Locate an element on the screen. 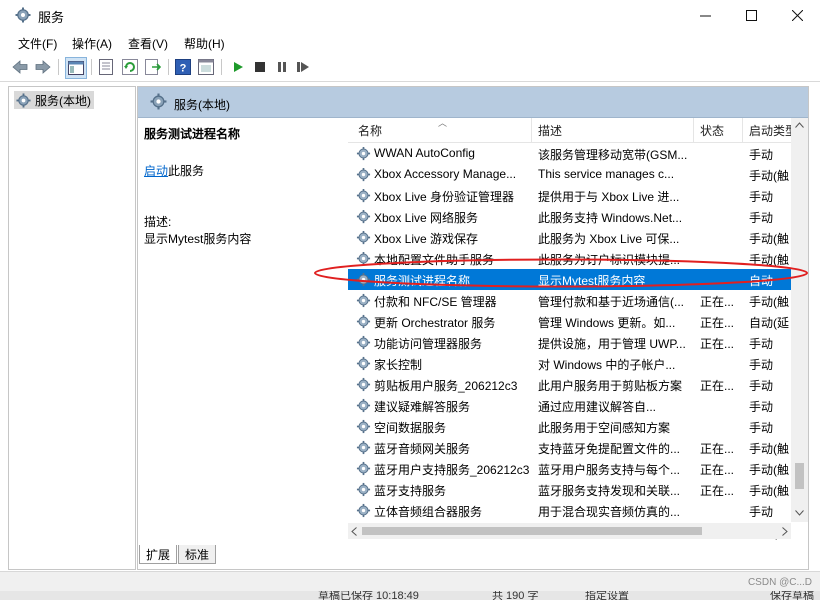 The height and width of the screenshot is (600, 820). service-row: WWAN AutoConfig 该服务管理移动宽带(GSM... 手动 is located at coordinates (573, 153).